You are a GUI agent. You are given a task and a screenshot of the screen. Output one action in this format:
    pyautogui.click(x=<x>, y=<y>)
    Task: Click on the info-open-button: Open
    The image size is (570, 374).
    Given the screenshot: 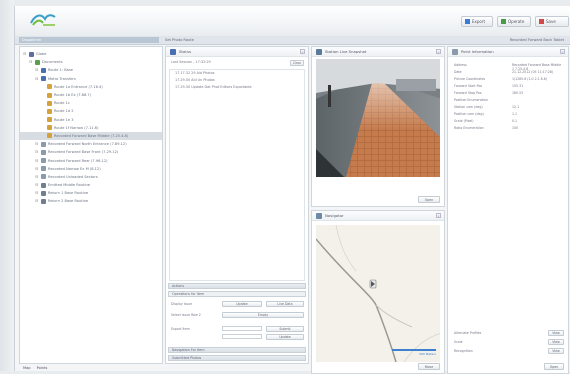 What is the action you would take?
    pyautogui.click(x=554, y=366)
    